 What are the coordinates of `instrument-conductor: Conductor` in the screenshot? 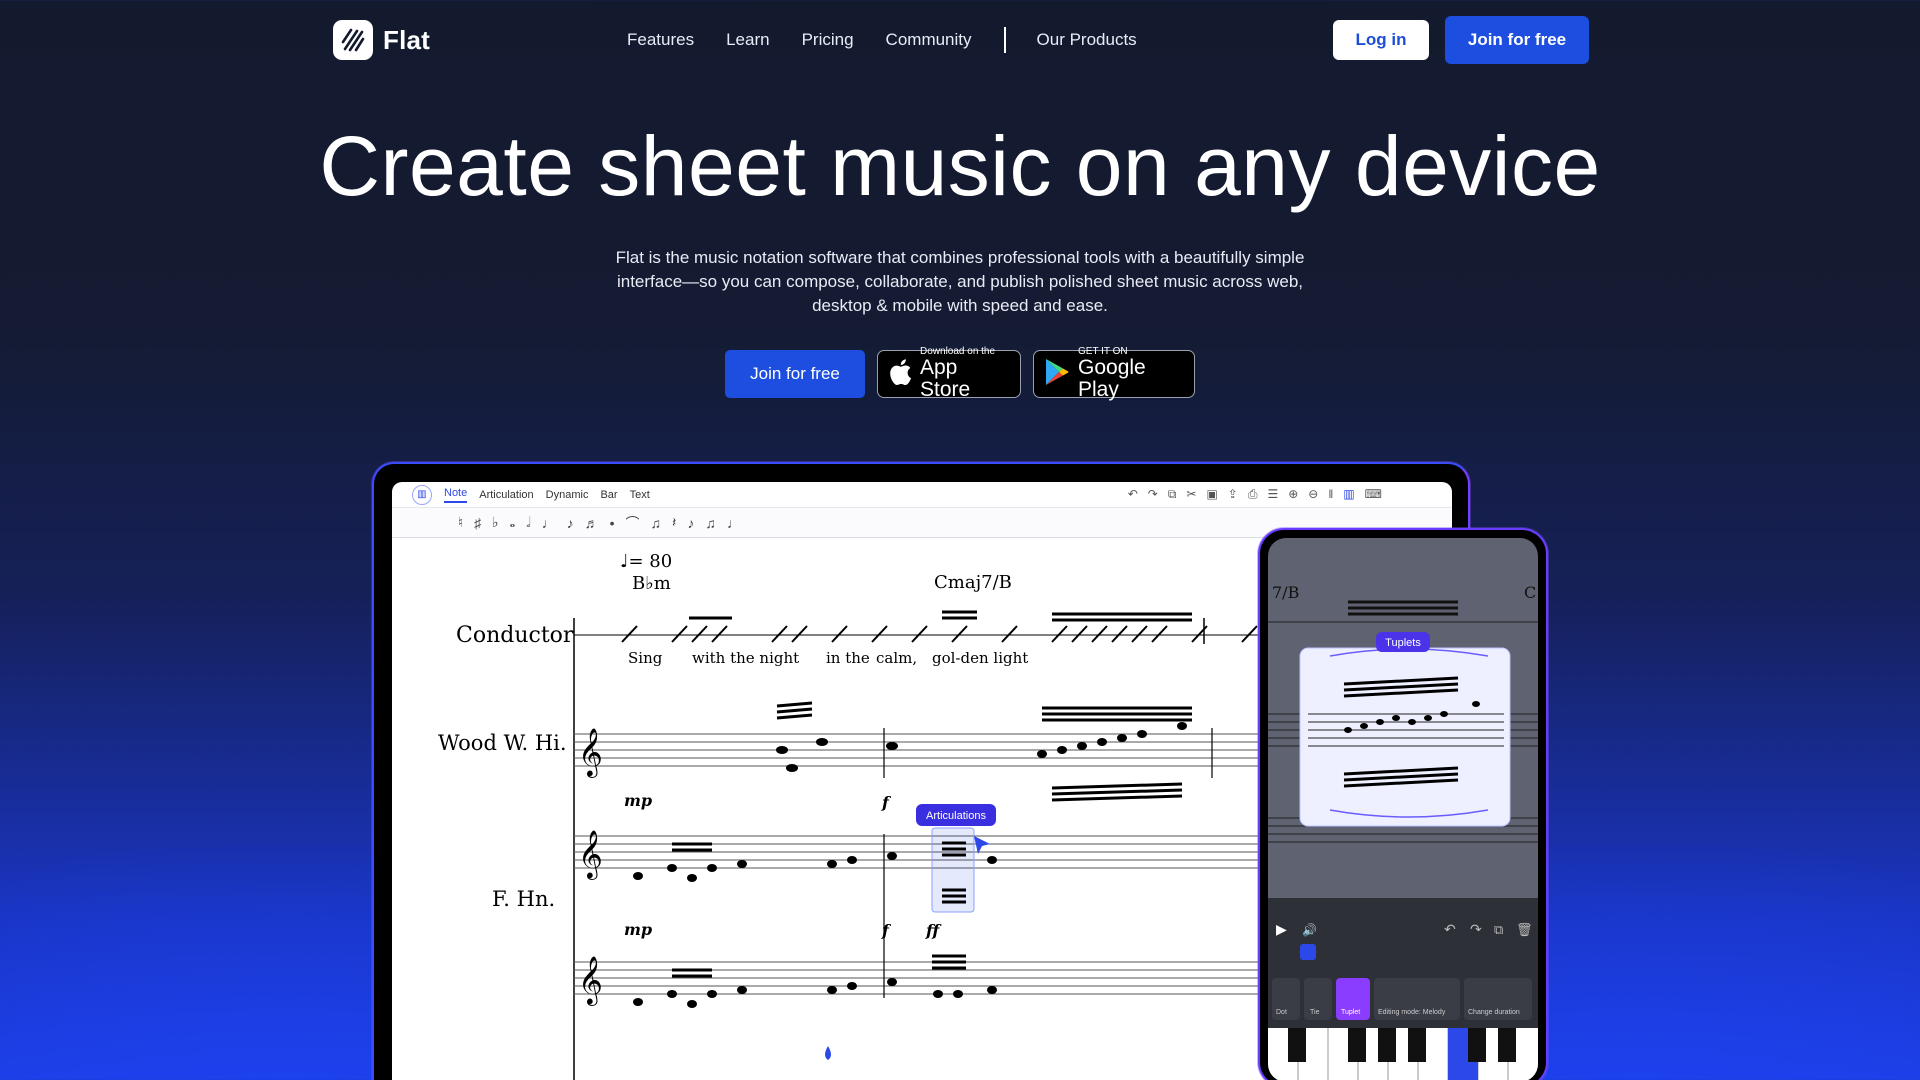 It's located at (515, 635).